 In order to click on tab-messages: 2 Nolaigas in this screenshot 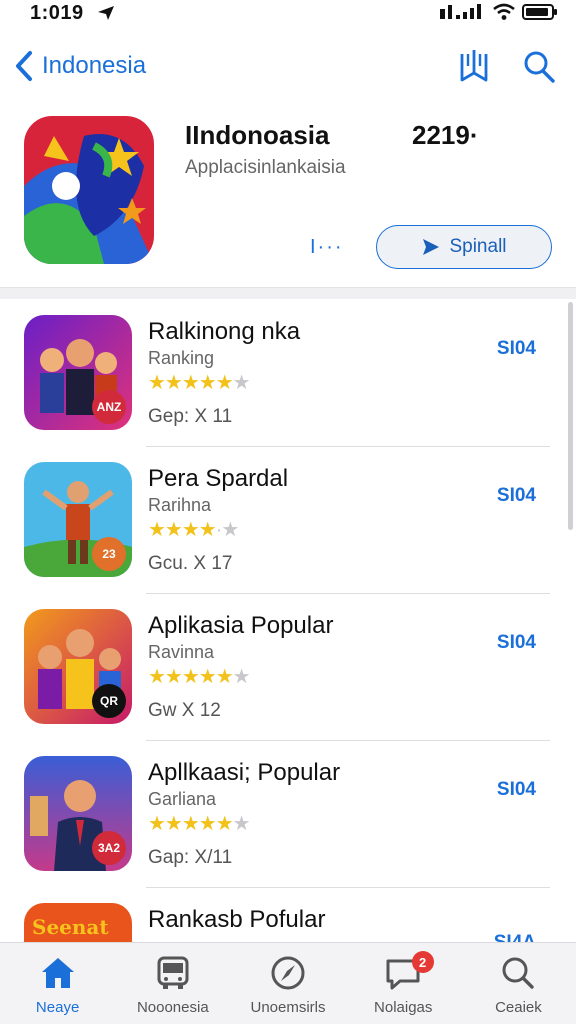, I will do `click(403, 983)`.